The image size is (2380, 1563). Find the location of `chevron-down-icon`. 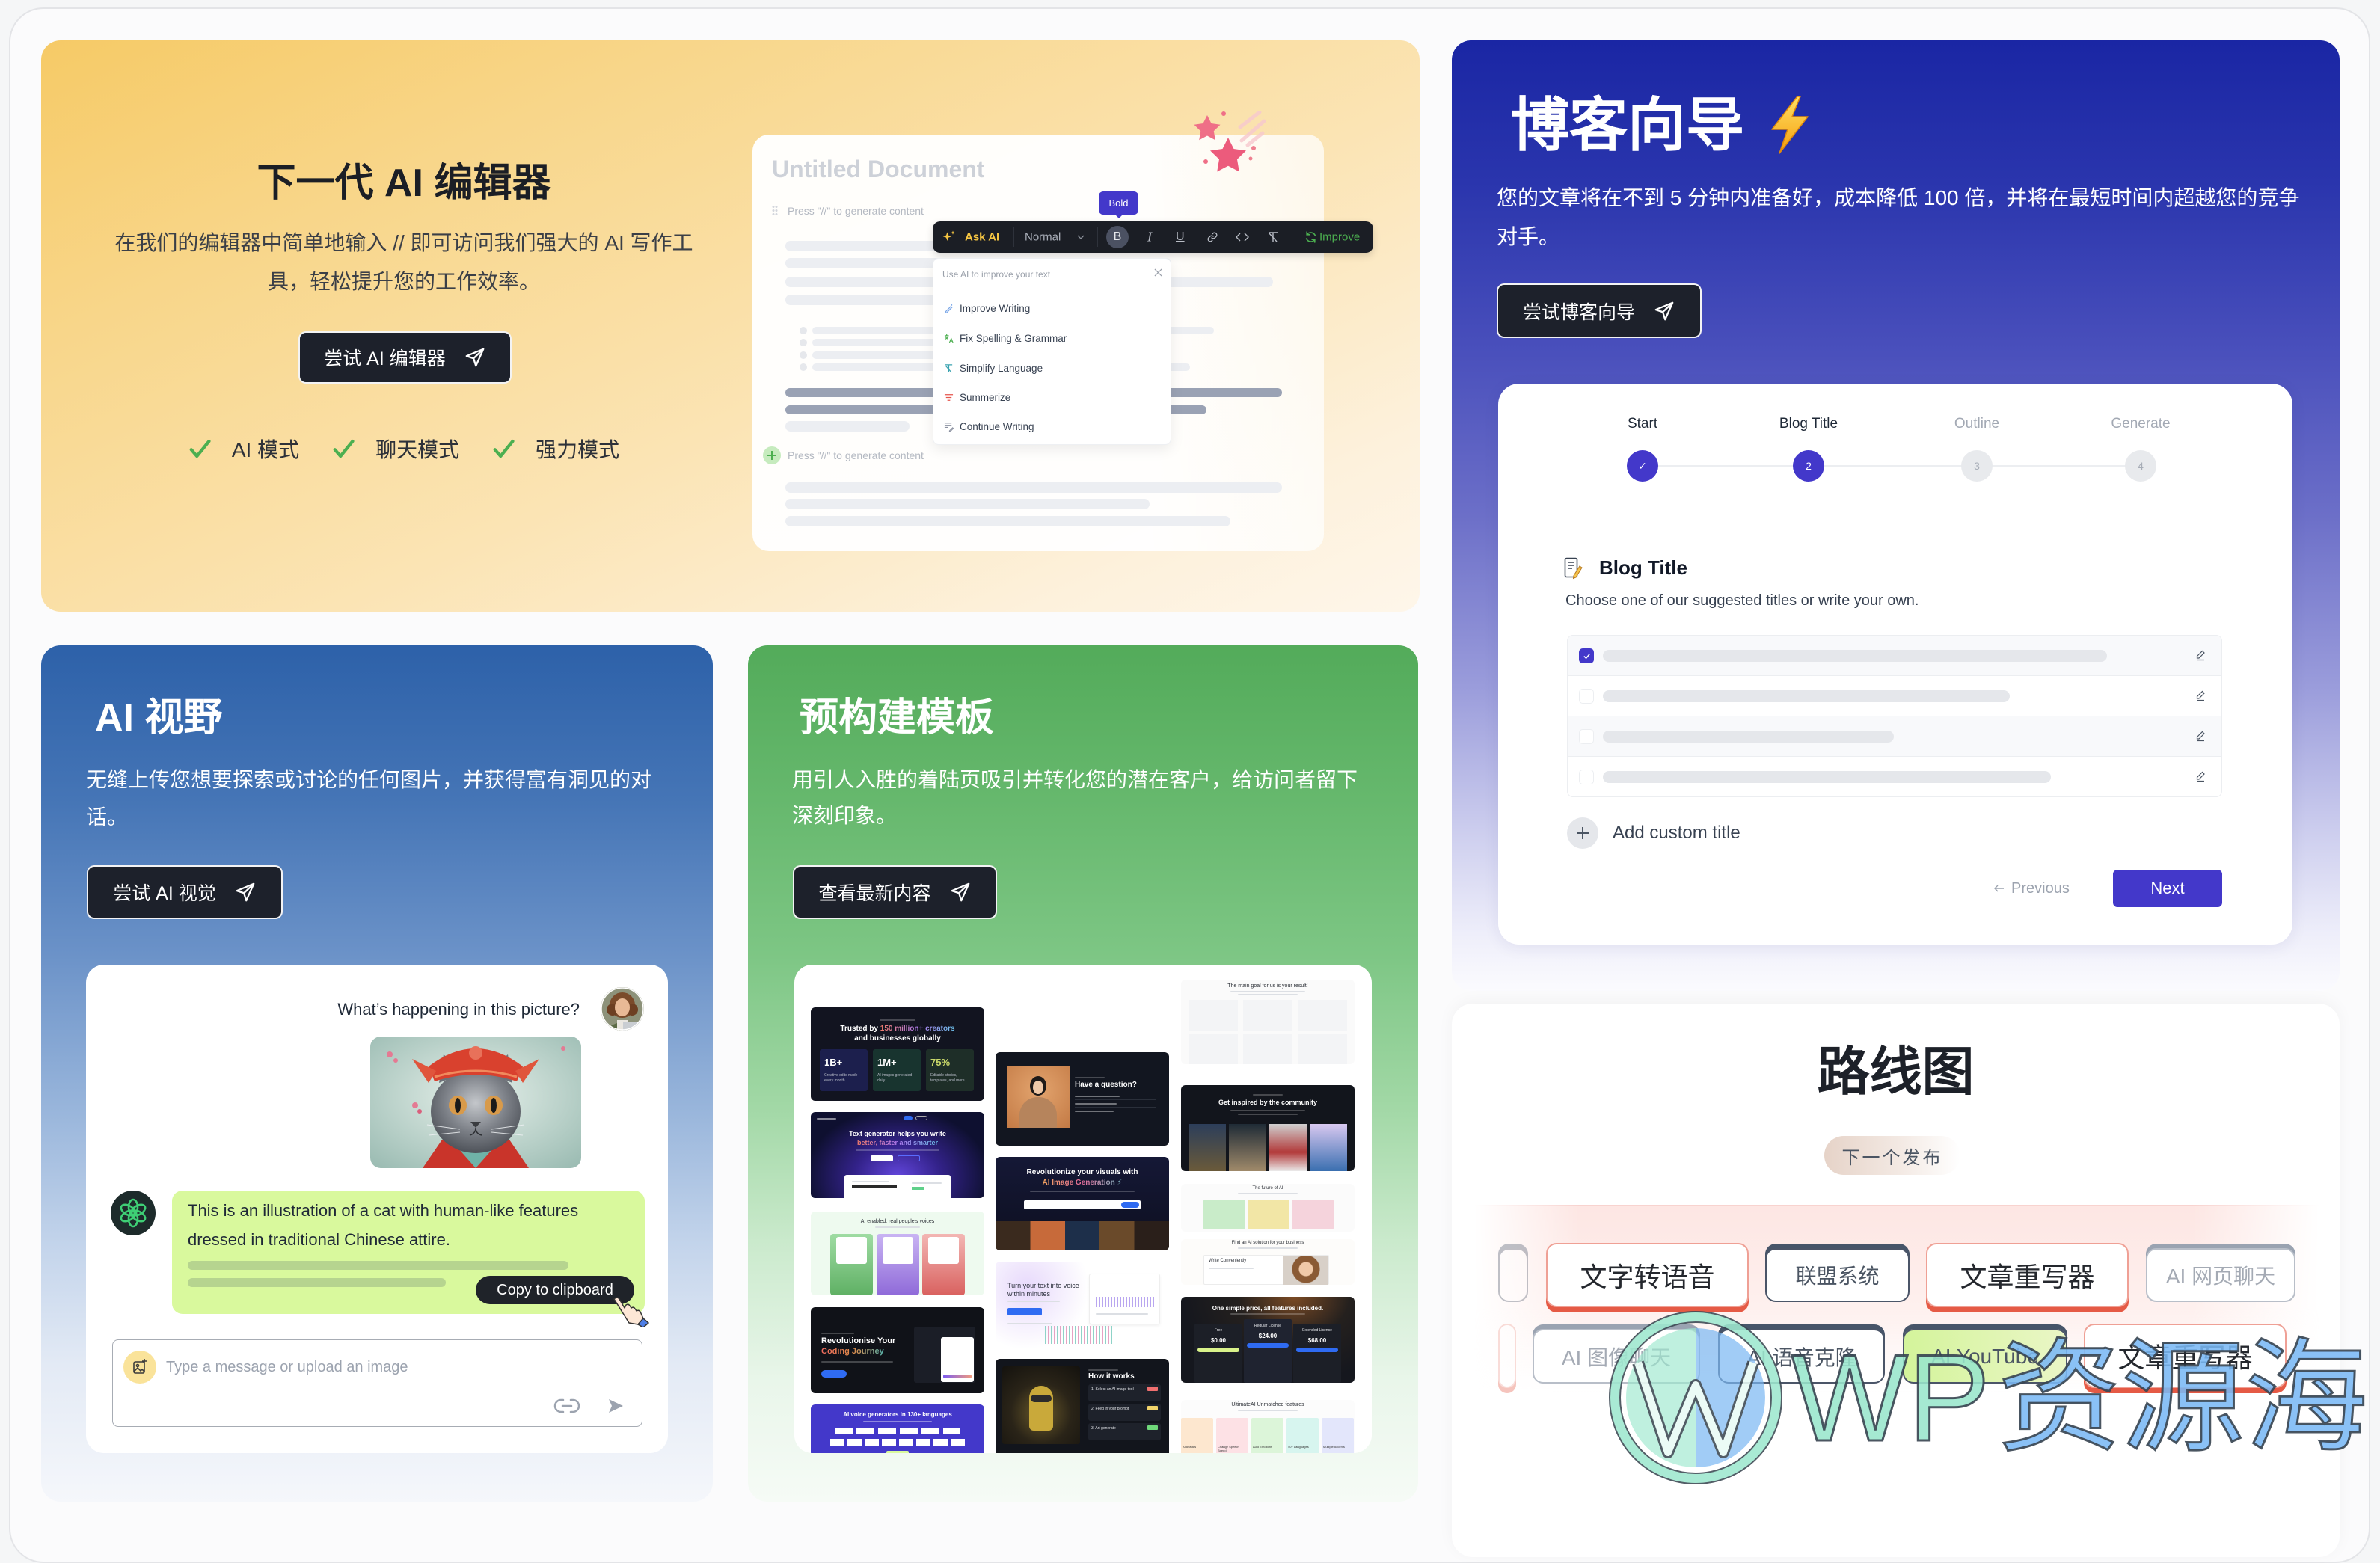

chevron-down-icon is located at coordinates (1080, 238).